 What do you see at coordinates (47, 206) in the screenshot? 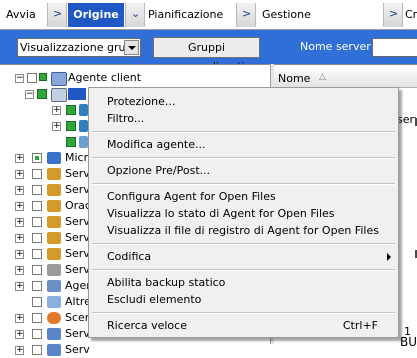
I see `tree-node-group: + Oracl` at bounding box center [47, 206].